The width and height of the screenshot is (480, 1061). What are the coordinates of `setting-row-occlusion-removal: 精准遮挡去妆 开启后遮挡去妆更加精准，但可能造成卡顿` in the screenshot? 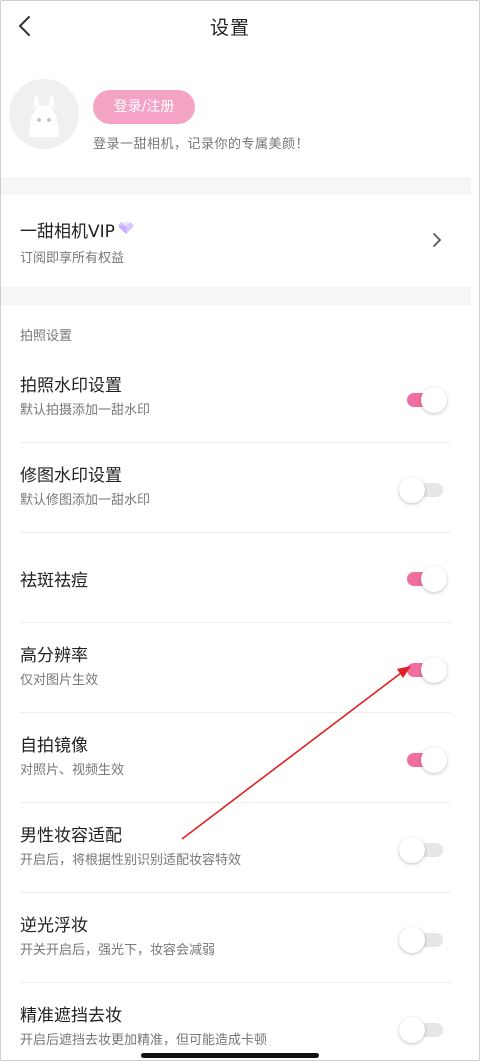 It's located at (236, 1021).